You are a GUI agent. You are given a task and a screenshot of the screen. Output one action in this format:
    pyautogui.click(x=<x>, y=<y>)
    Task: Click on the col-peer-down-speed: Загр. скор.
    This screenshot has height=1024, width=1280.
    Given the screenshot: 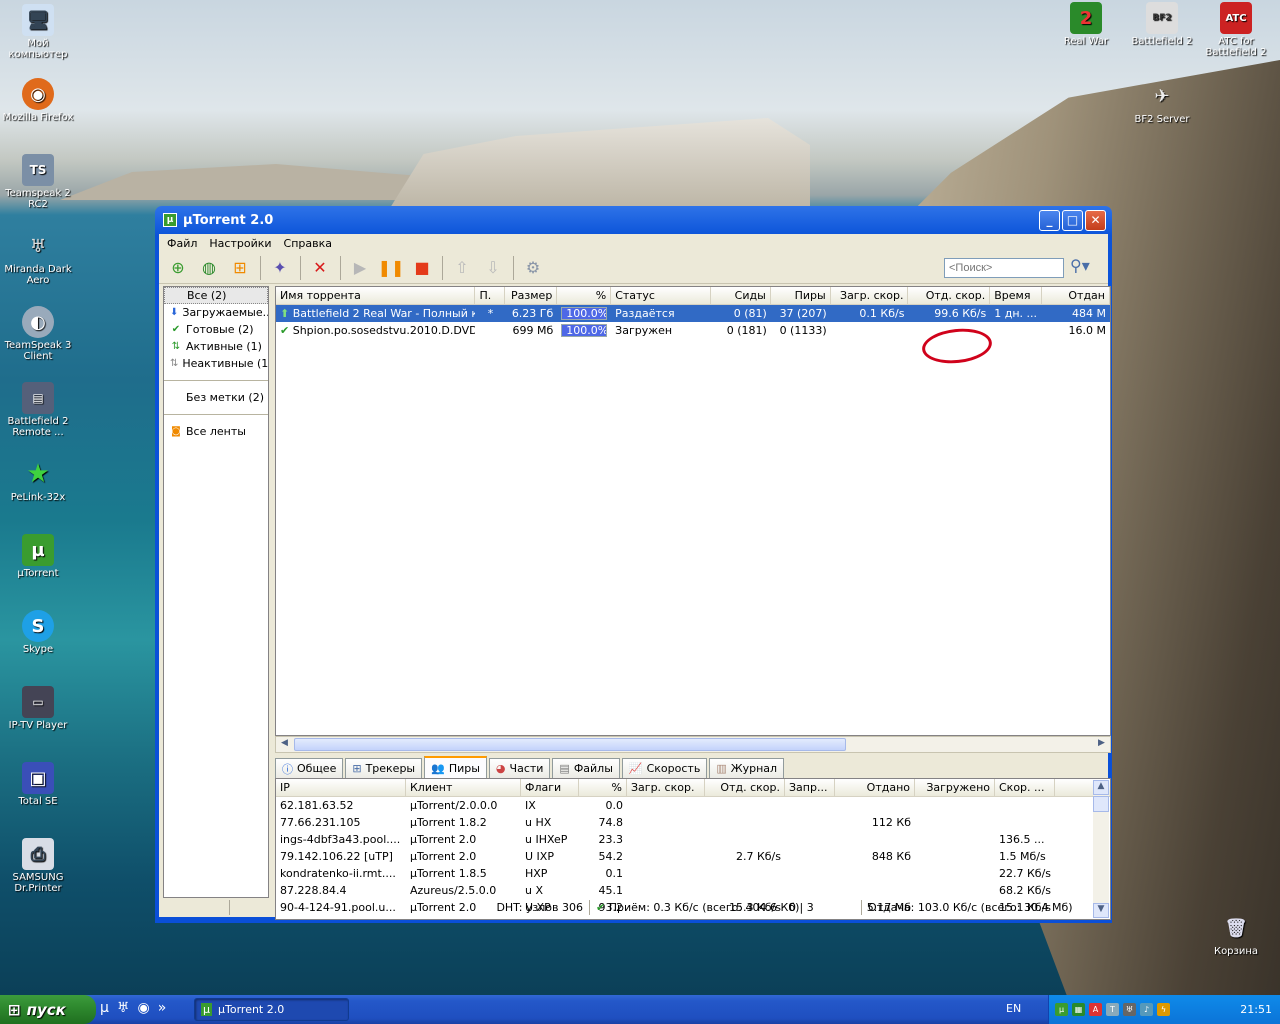 What is the action you would take?
    pyautogui.click(x=666, y=787)
    